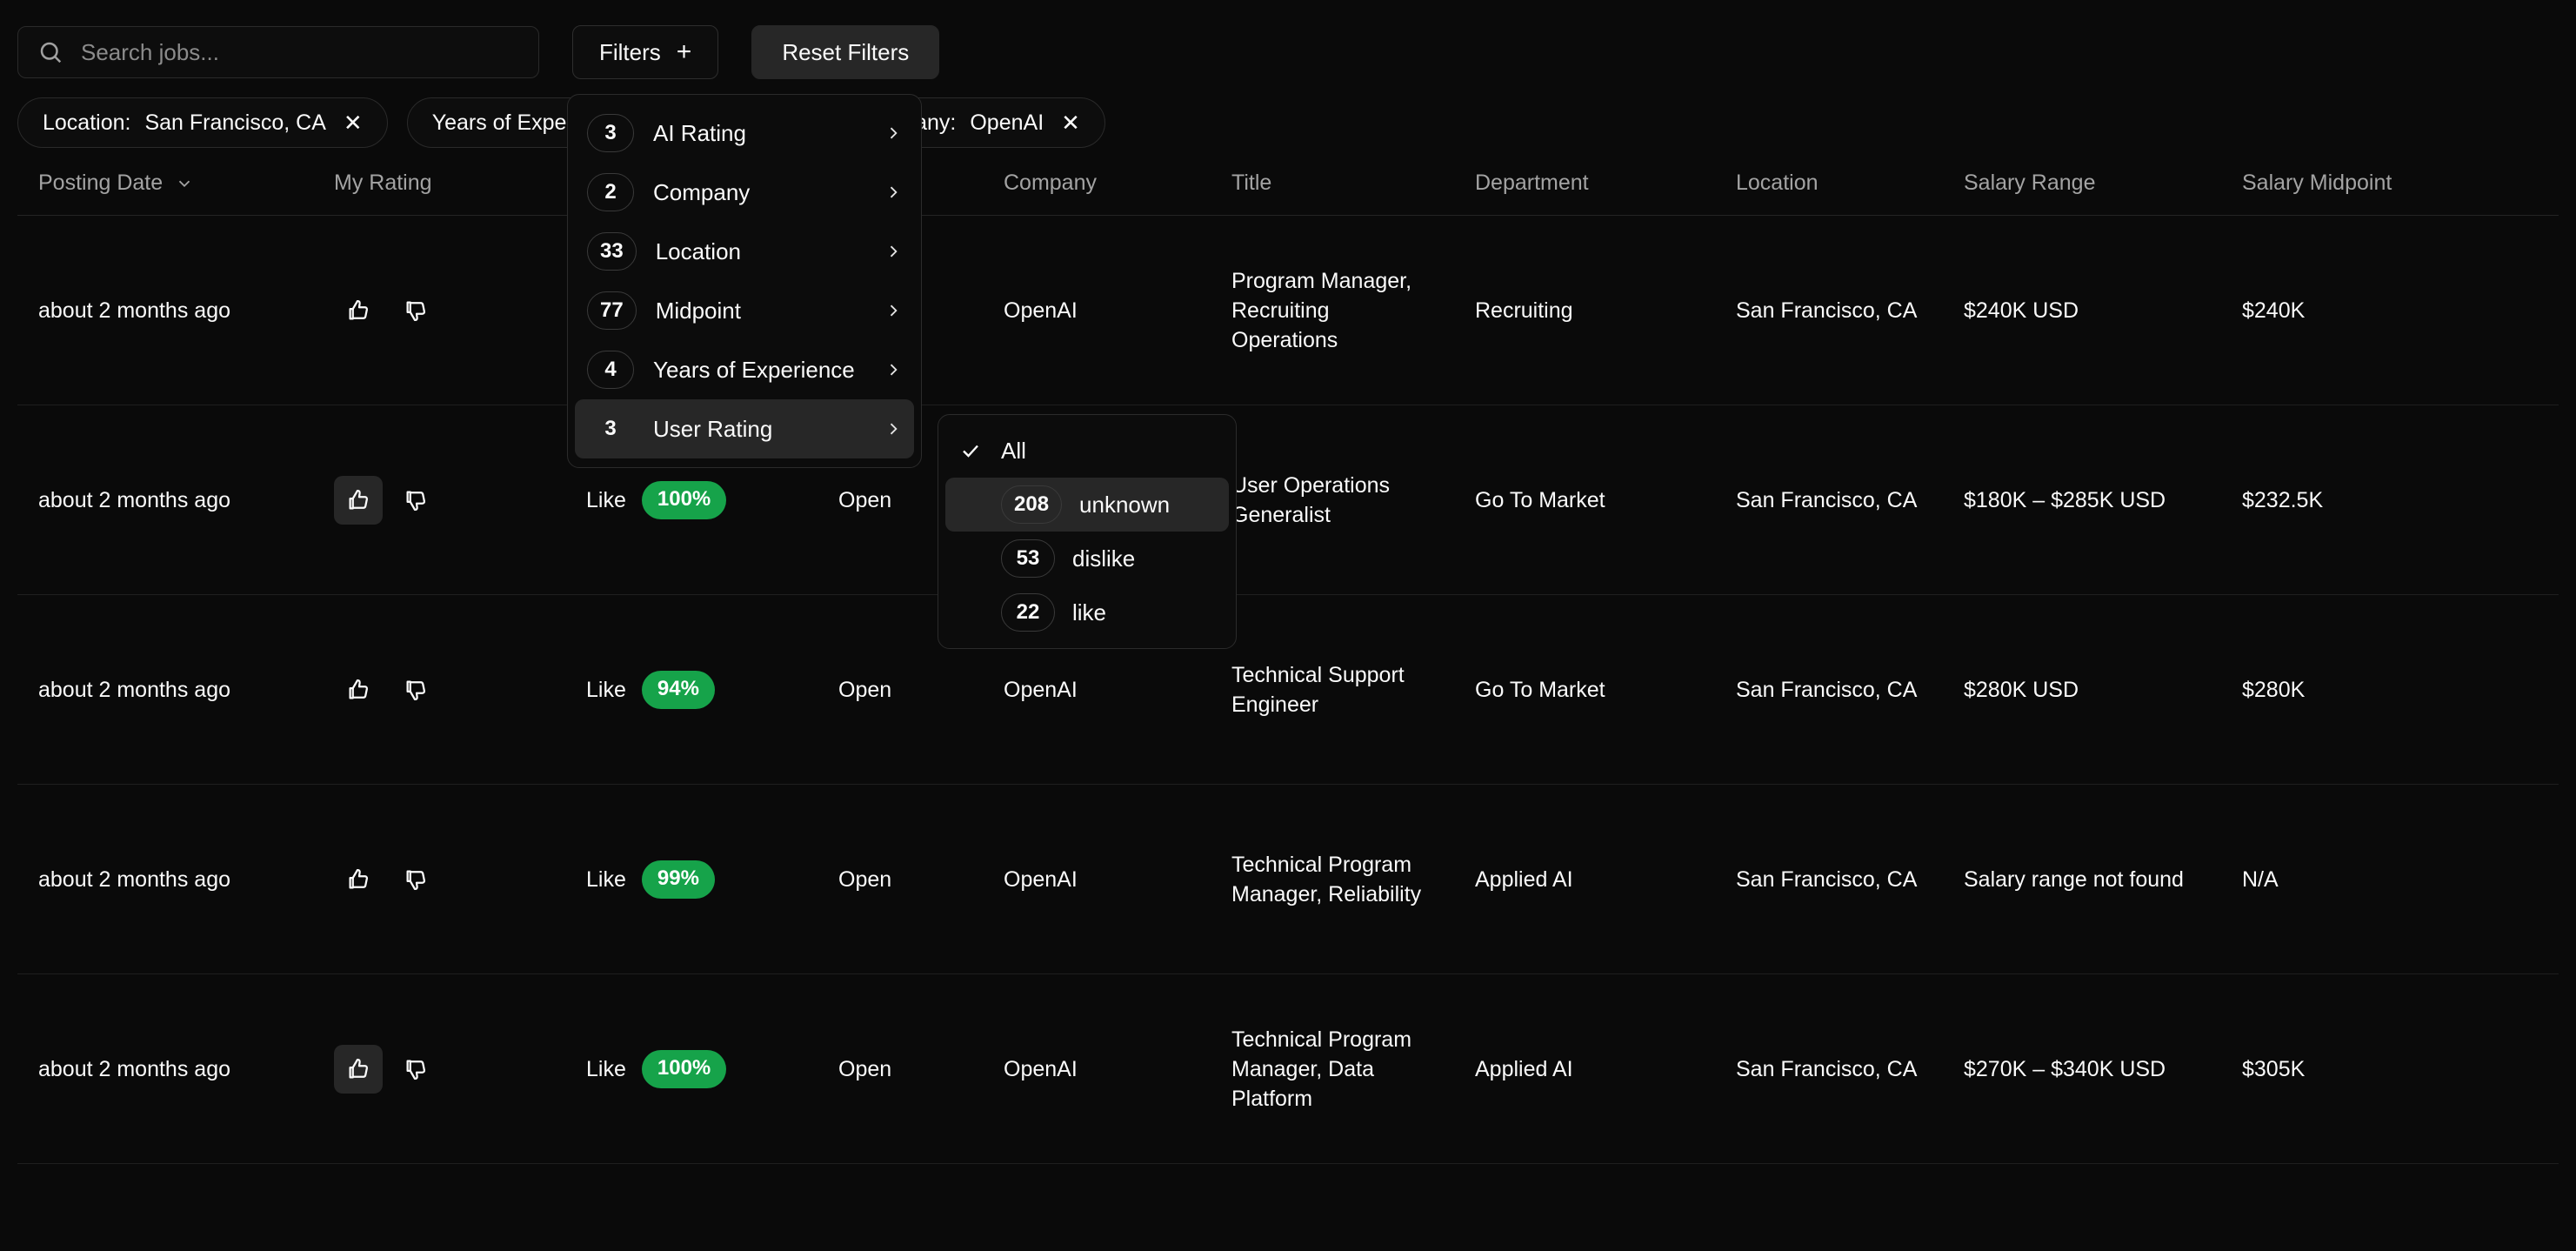  Describe the element at coordinates (1087, 558) in the screenshot. I see `submenu-item-dislike: 53 dislike` at that location.